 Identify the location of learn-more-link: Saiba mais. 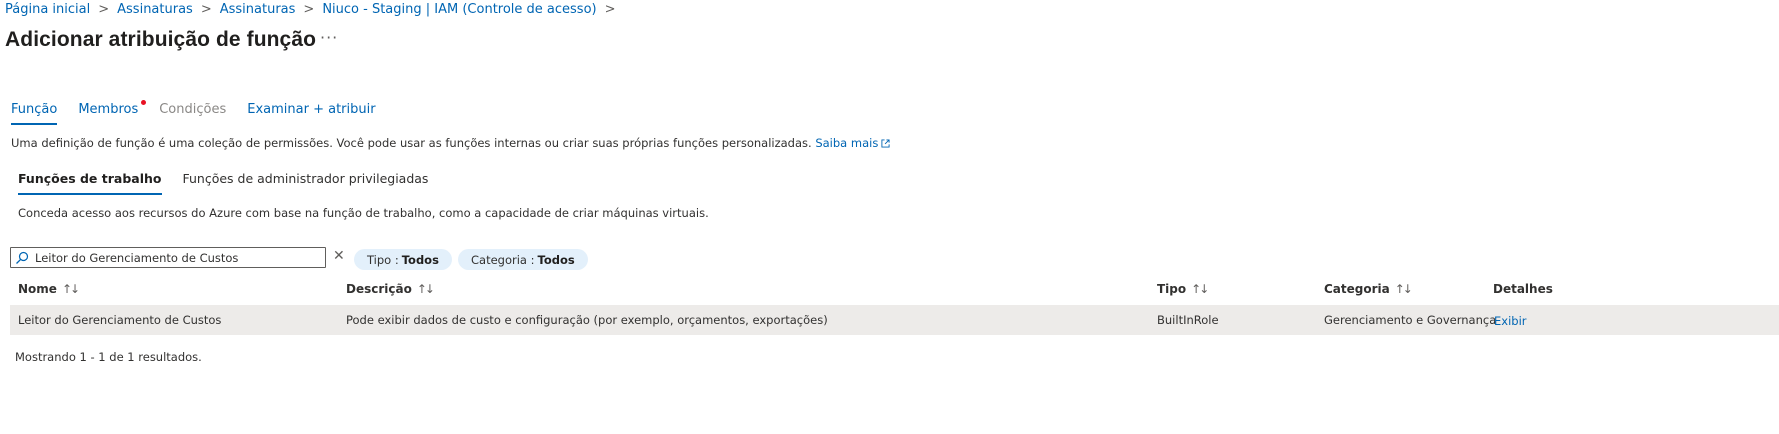
(852, 143).